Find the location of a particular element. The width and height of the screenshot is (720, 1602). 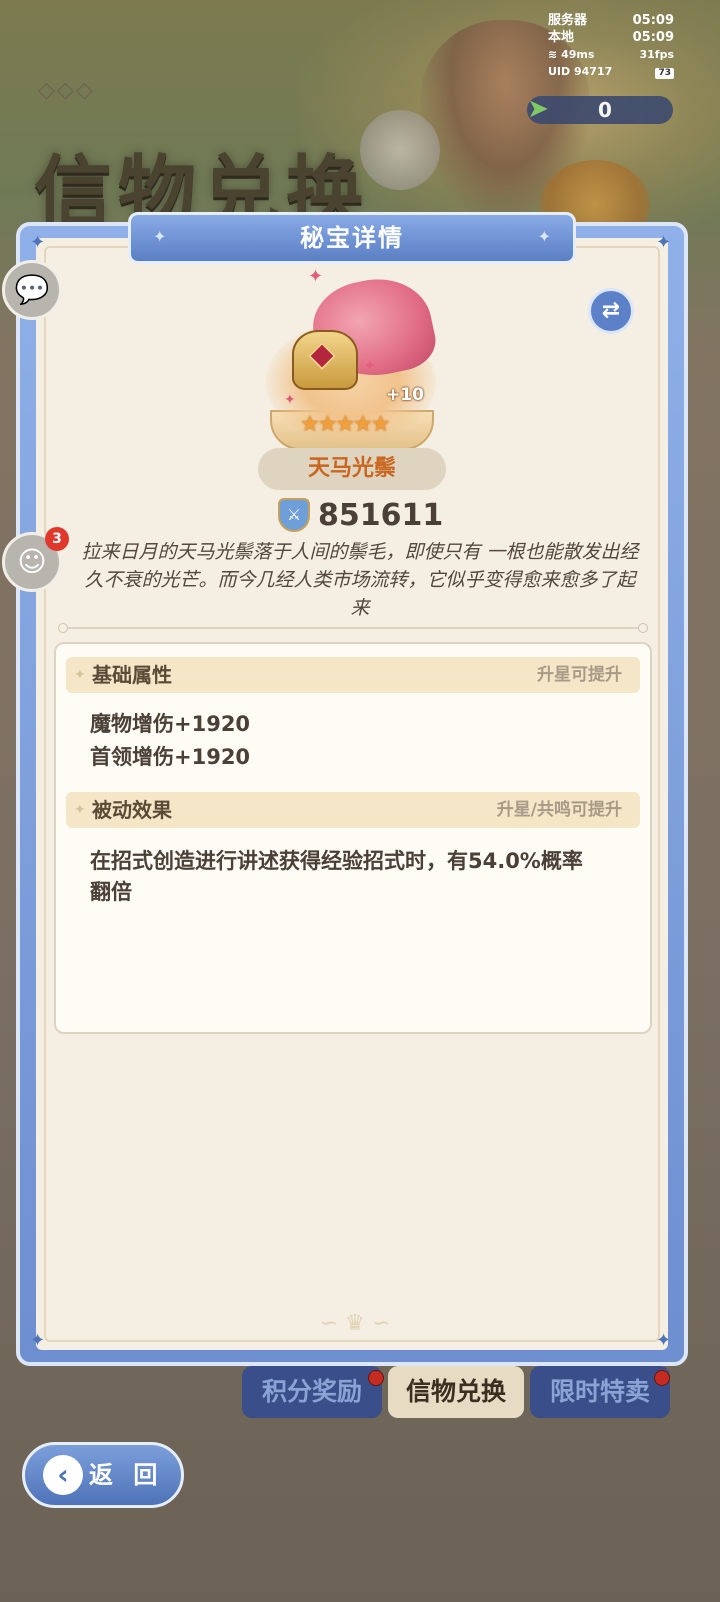

swap-button: ⇄ is located at coordinates (611, 311).